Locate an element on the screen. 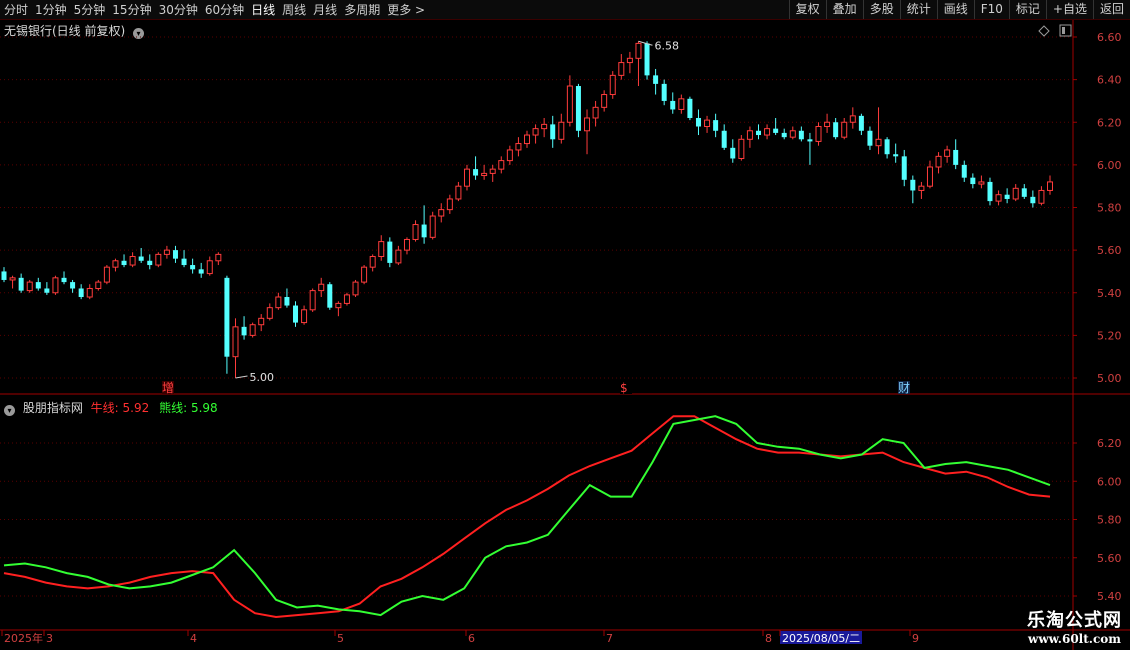  bull-line-label: 牛线: is located at coordinates (104, 408).